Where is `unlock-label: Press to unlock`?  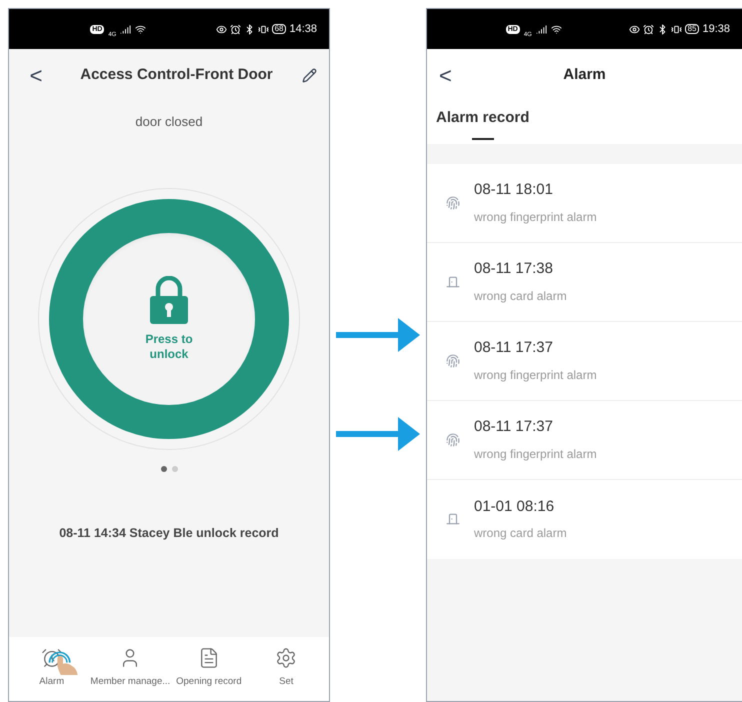
unlock-label: Press to unlock is located at coordinates (169, 347).